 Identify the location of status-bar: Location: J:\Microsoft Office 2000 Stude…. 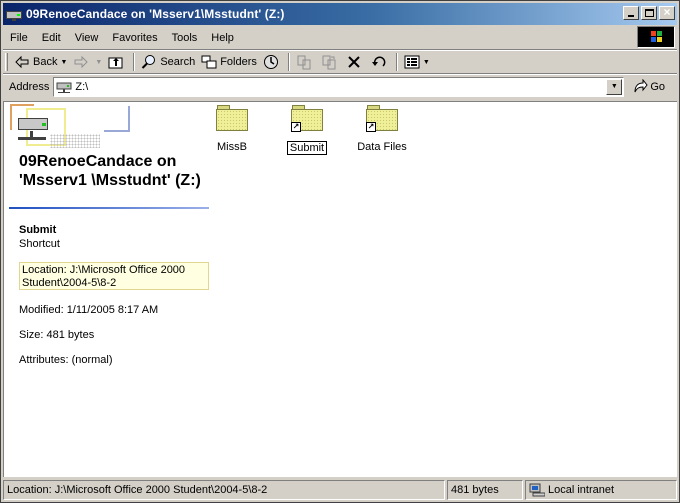
(341, 490).